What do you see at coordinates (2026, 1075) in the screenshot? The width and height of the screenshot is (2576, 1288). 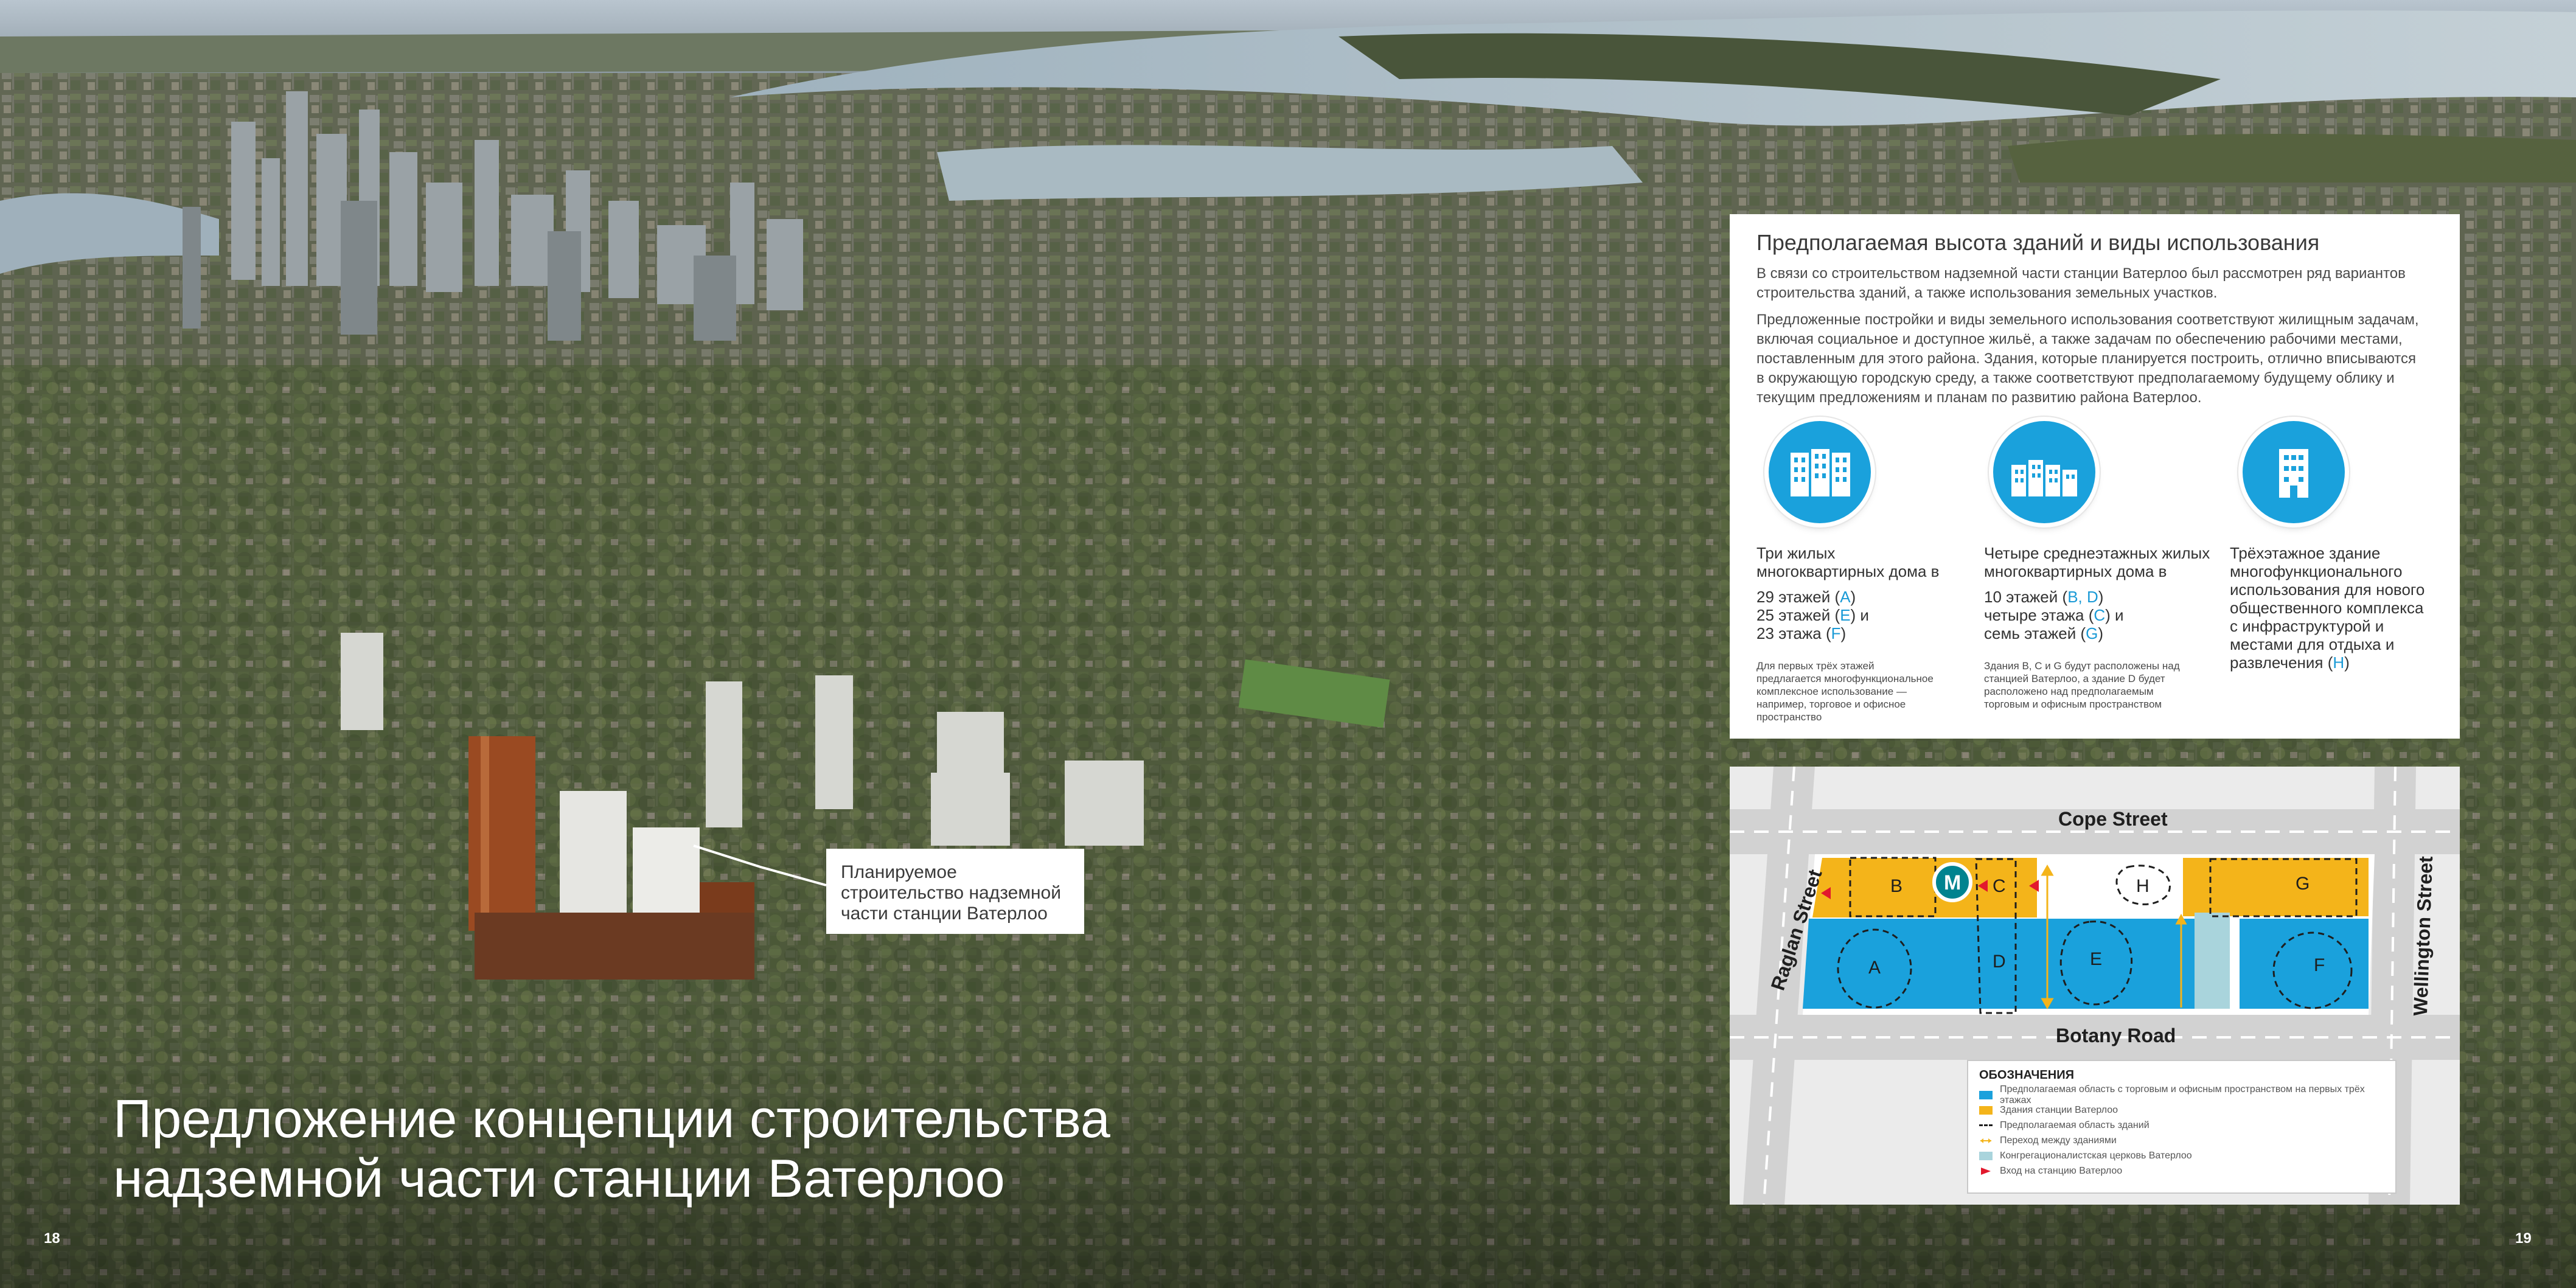 I see `legend-title: ОБОЗНАЧЕНИЯ` at bounding box center [2026, 1075].